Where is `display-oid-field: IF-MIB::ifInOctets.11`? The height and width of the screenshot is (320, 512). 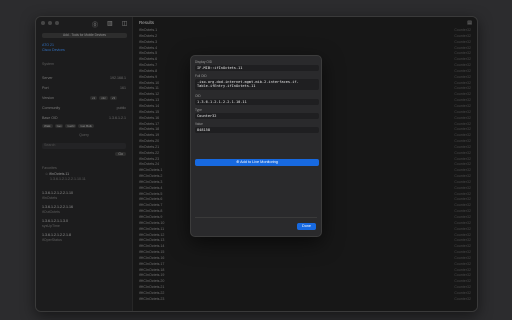 display-oid-field: IF-MIB::ifInOctets.11 is located at coordinates (257, 68).